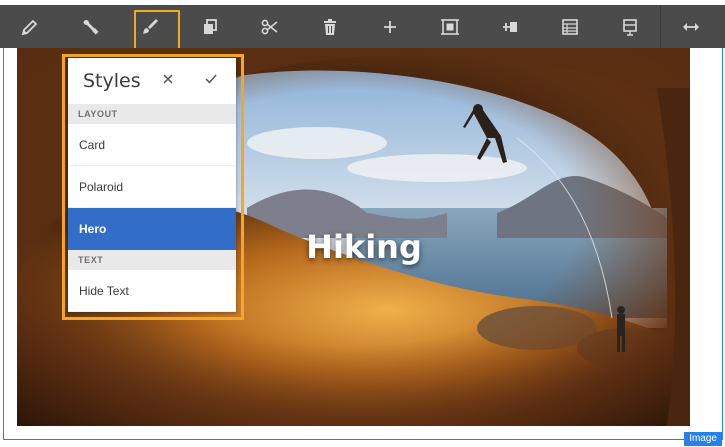 Image resolution: width=725 pixels, height=447 pixels. I want to click on copy-button, so click(210, 26).